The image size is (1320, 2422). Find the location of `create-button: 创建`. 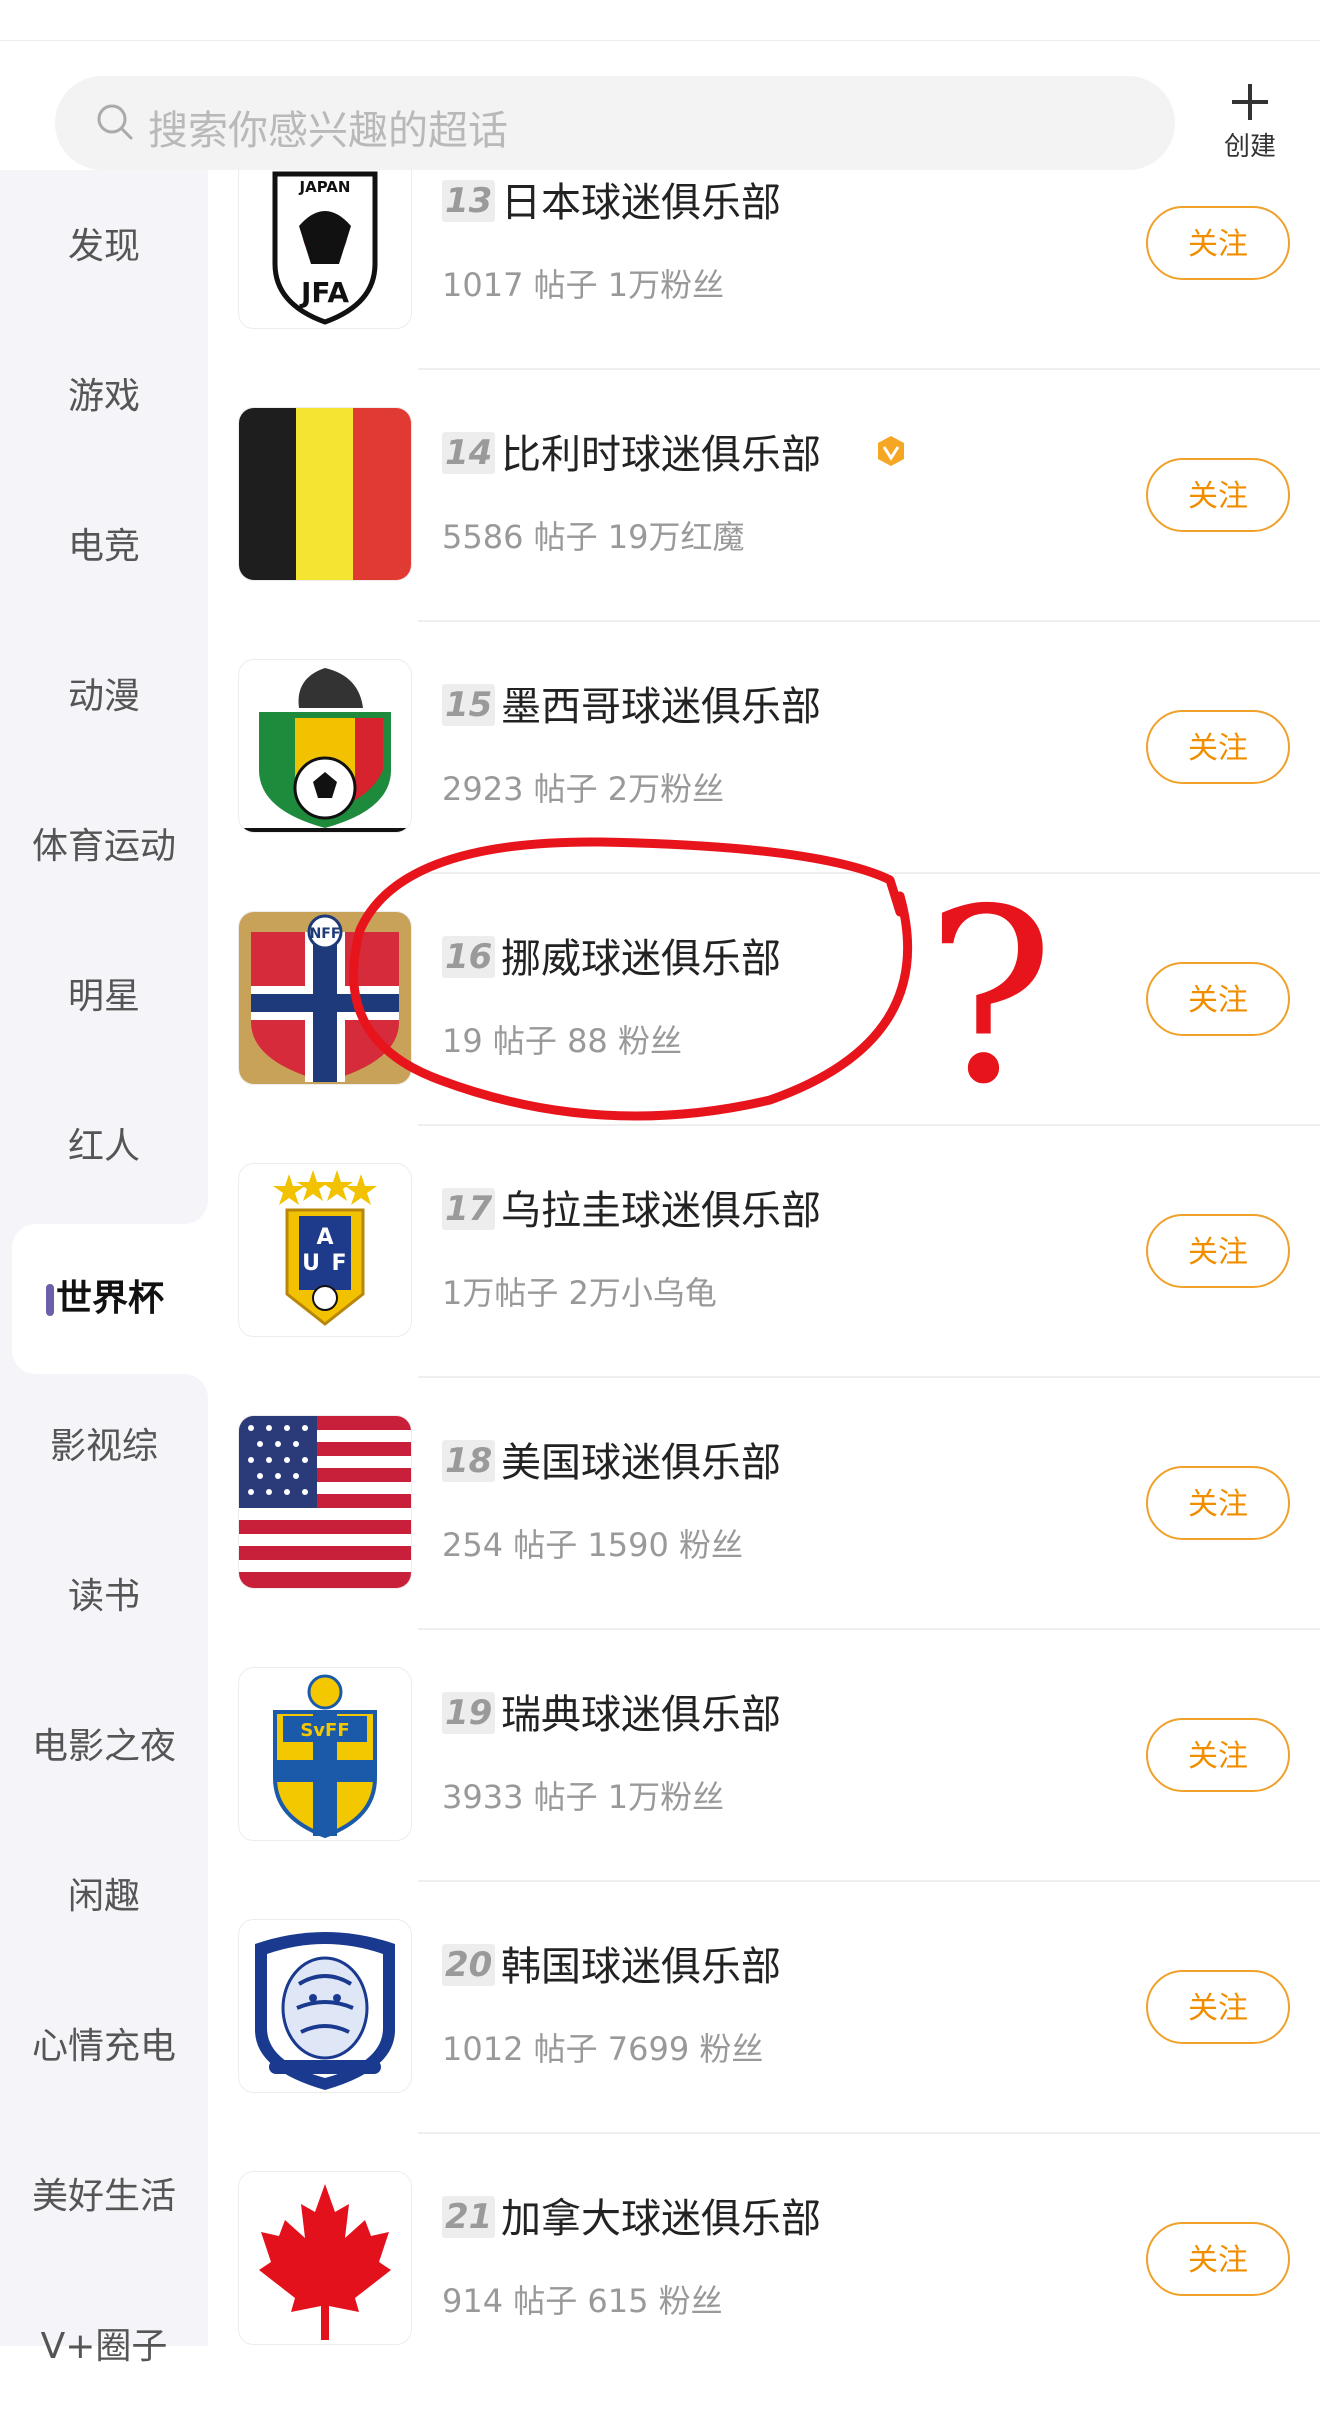

create-button: 创建 is located at coordinates (1250, 125).